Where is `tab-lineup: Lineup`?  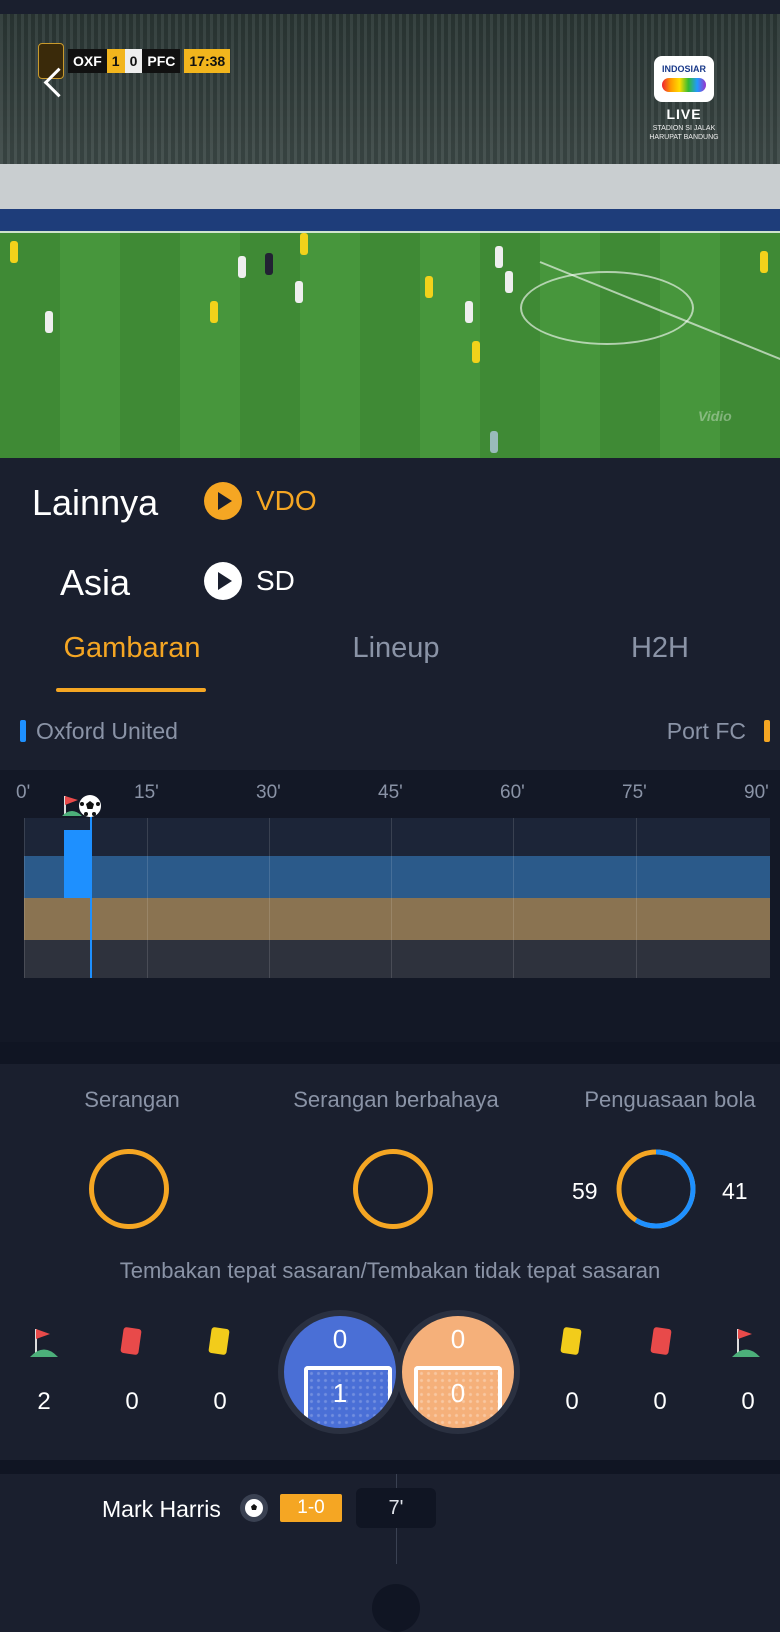
tab-lineup: Lineup is located at coordinates (396, 648).